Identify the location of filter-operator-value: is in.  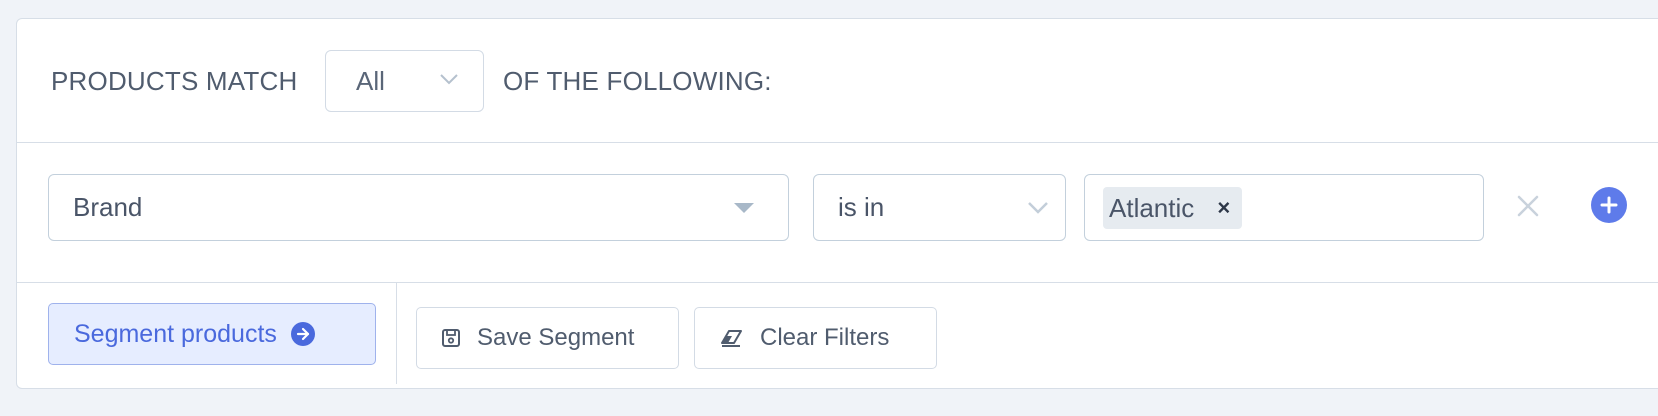
(861, 207).